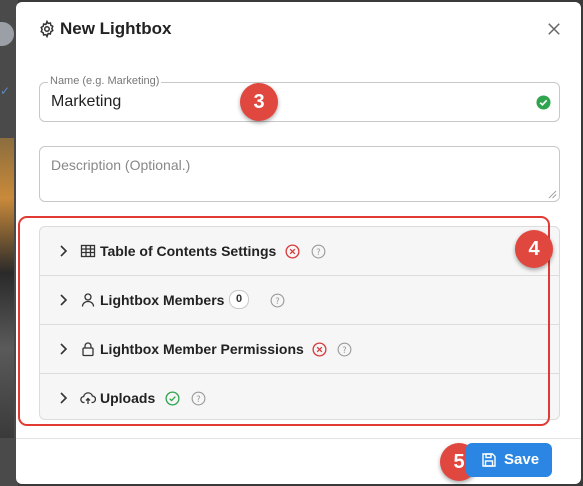 The height and width of the screenshot is (486, 583). What do you see at coordinates (88, 398) in the screenshot?
I see `cloud-upload-icon` at bounding box center [88, 398].